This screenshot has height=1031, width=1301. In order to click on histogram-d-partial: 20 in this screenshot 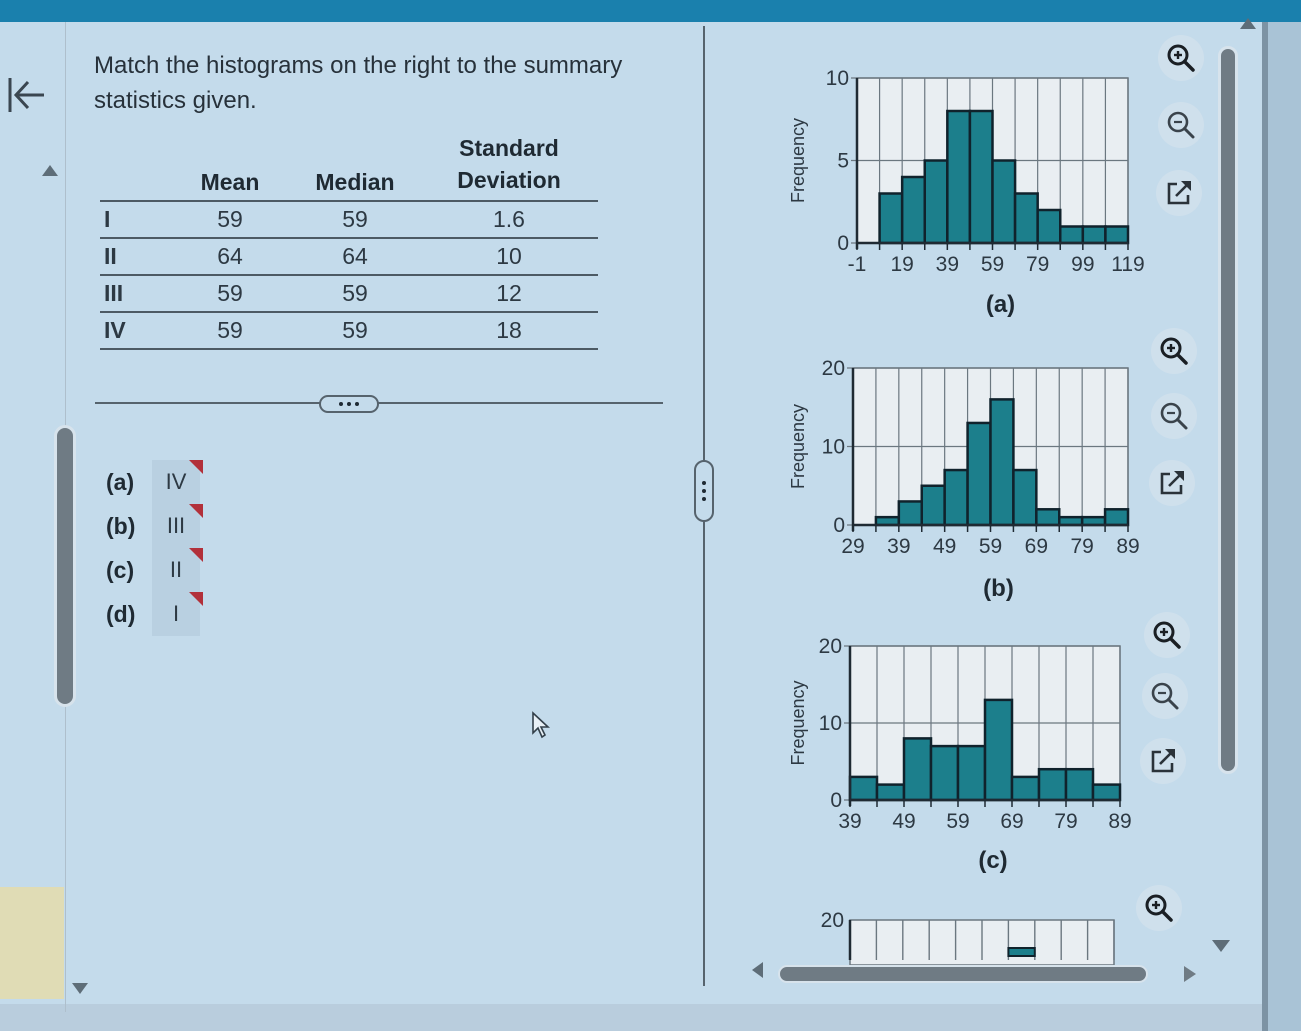, I will do `click(970, 933)`.